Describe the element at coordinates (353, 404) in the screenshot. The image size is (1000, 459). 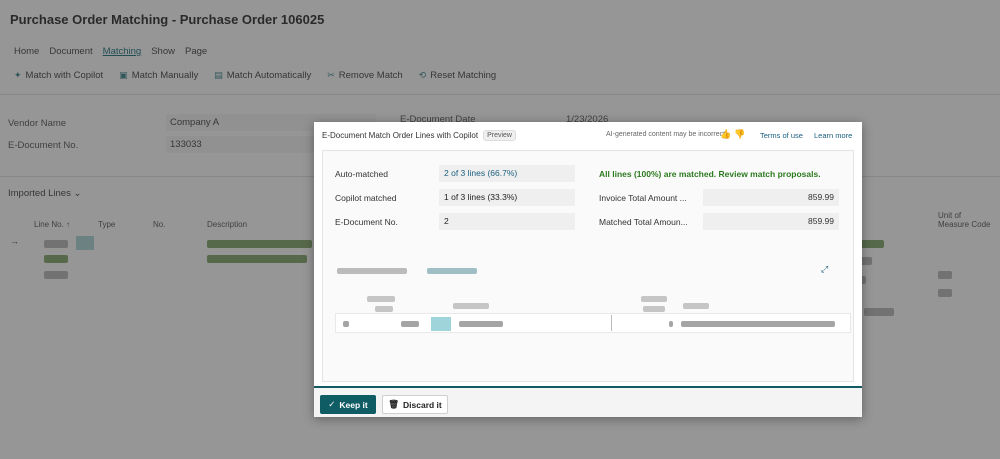
I see `keep-it-label: Keep it` at that location.